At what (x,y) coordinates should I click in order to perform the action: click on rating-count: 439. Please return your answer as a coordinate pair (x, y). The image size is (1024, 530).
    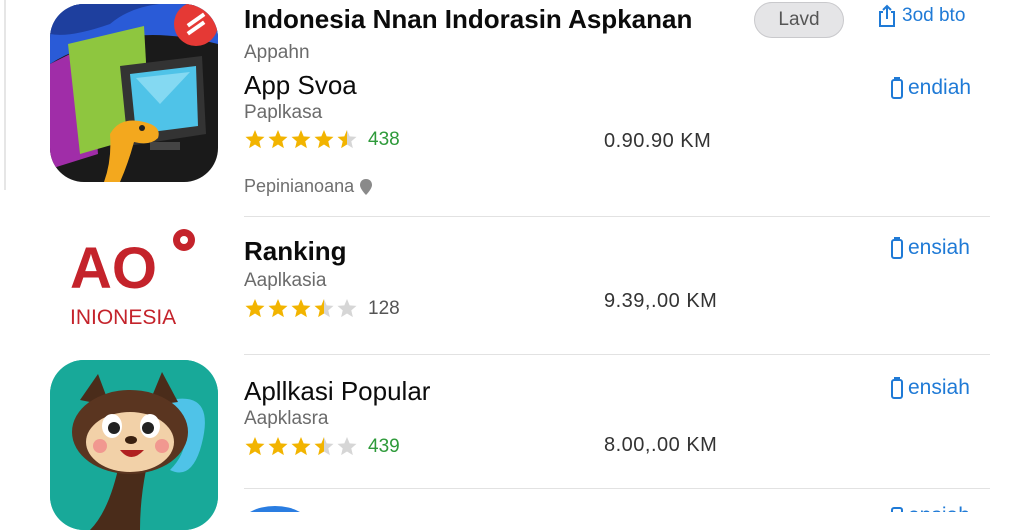
    Looking at the image, I should click on (384, 446).